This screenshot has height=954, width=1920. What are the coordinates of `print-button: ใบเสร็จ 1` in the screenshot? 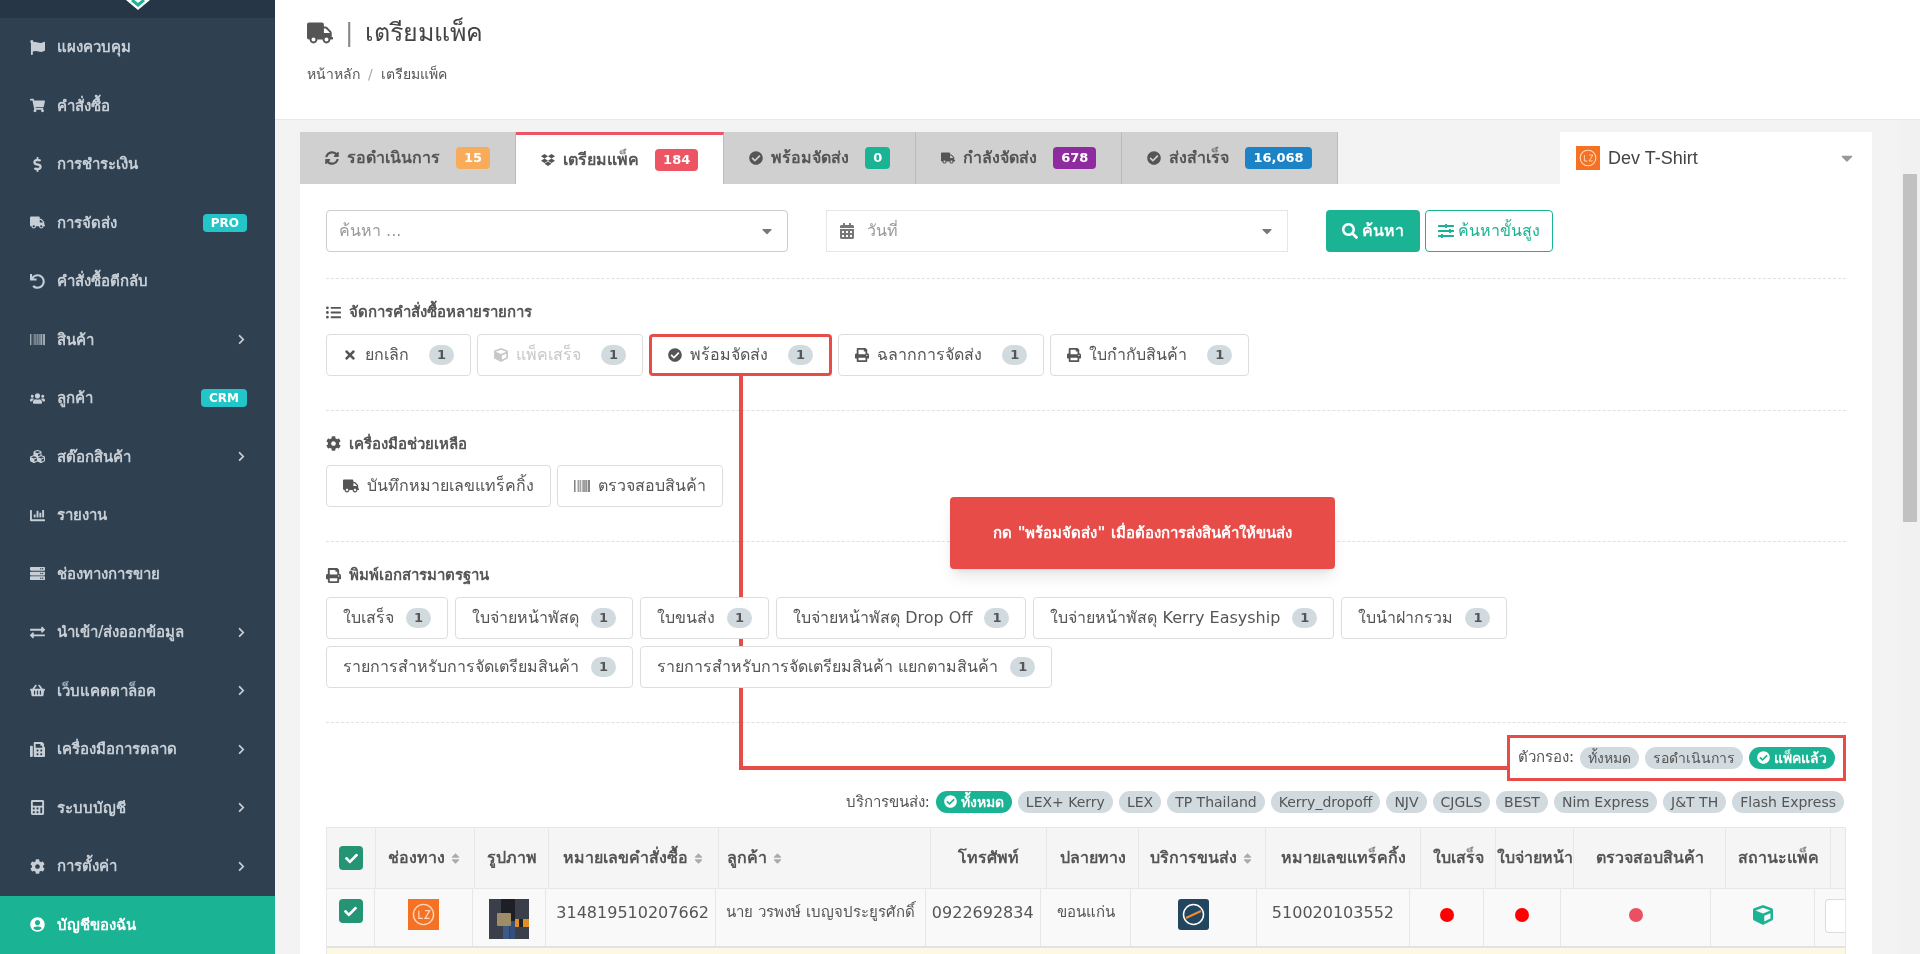 It's located at (387, 617).